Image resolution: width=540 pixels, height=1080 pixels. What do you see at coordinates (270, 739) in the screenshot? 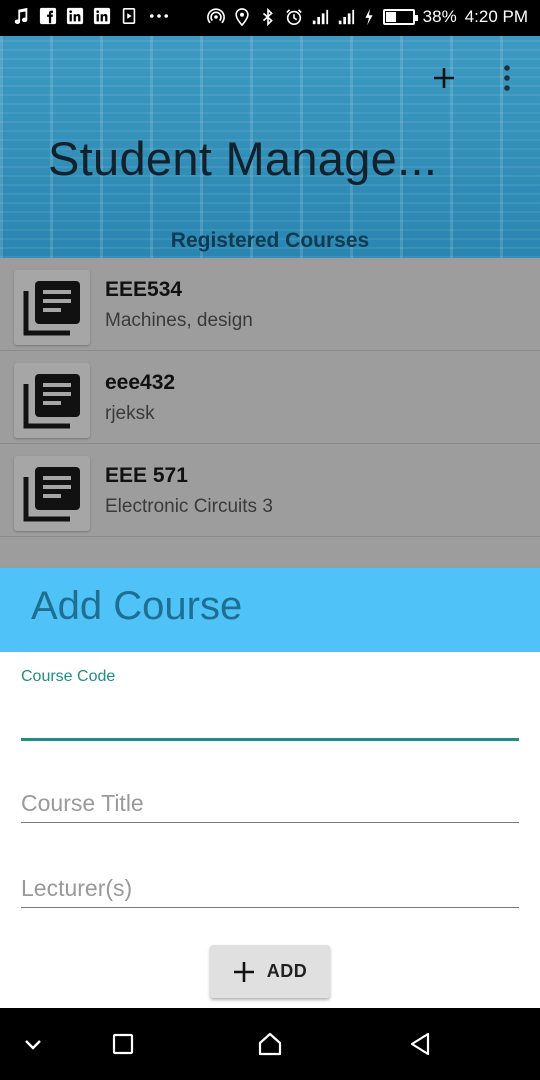
I see `course-code-underline` at bounding box center [270, 739].